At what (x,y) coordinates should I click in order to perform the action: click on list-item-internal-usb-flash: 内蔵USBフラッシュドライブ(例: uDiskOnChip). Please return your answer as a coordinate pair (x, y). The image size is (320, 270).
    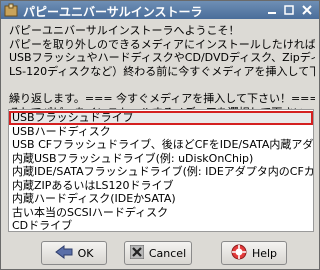
    Looking at the image, I should click on (161, 159).